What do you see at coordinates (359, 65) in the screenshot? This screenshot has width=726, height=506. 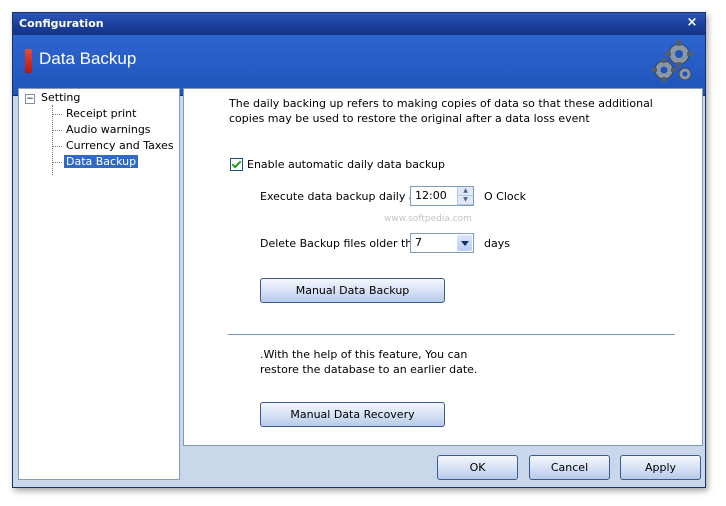 I see `header-band: Data Backup` at bounding box center [359, 65].